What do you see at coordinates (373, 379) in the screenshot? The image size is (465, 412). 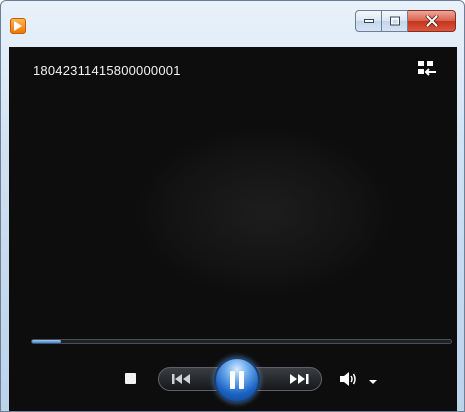 I see `volume-menu-button` at bounding box center [373, 379].